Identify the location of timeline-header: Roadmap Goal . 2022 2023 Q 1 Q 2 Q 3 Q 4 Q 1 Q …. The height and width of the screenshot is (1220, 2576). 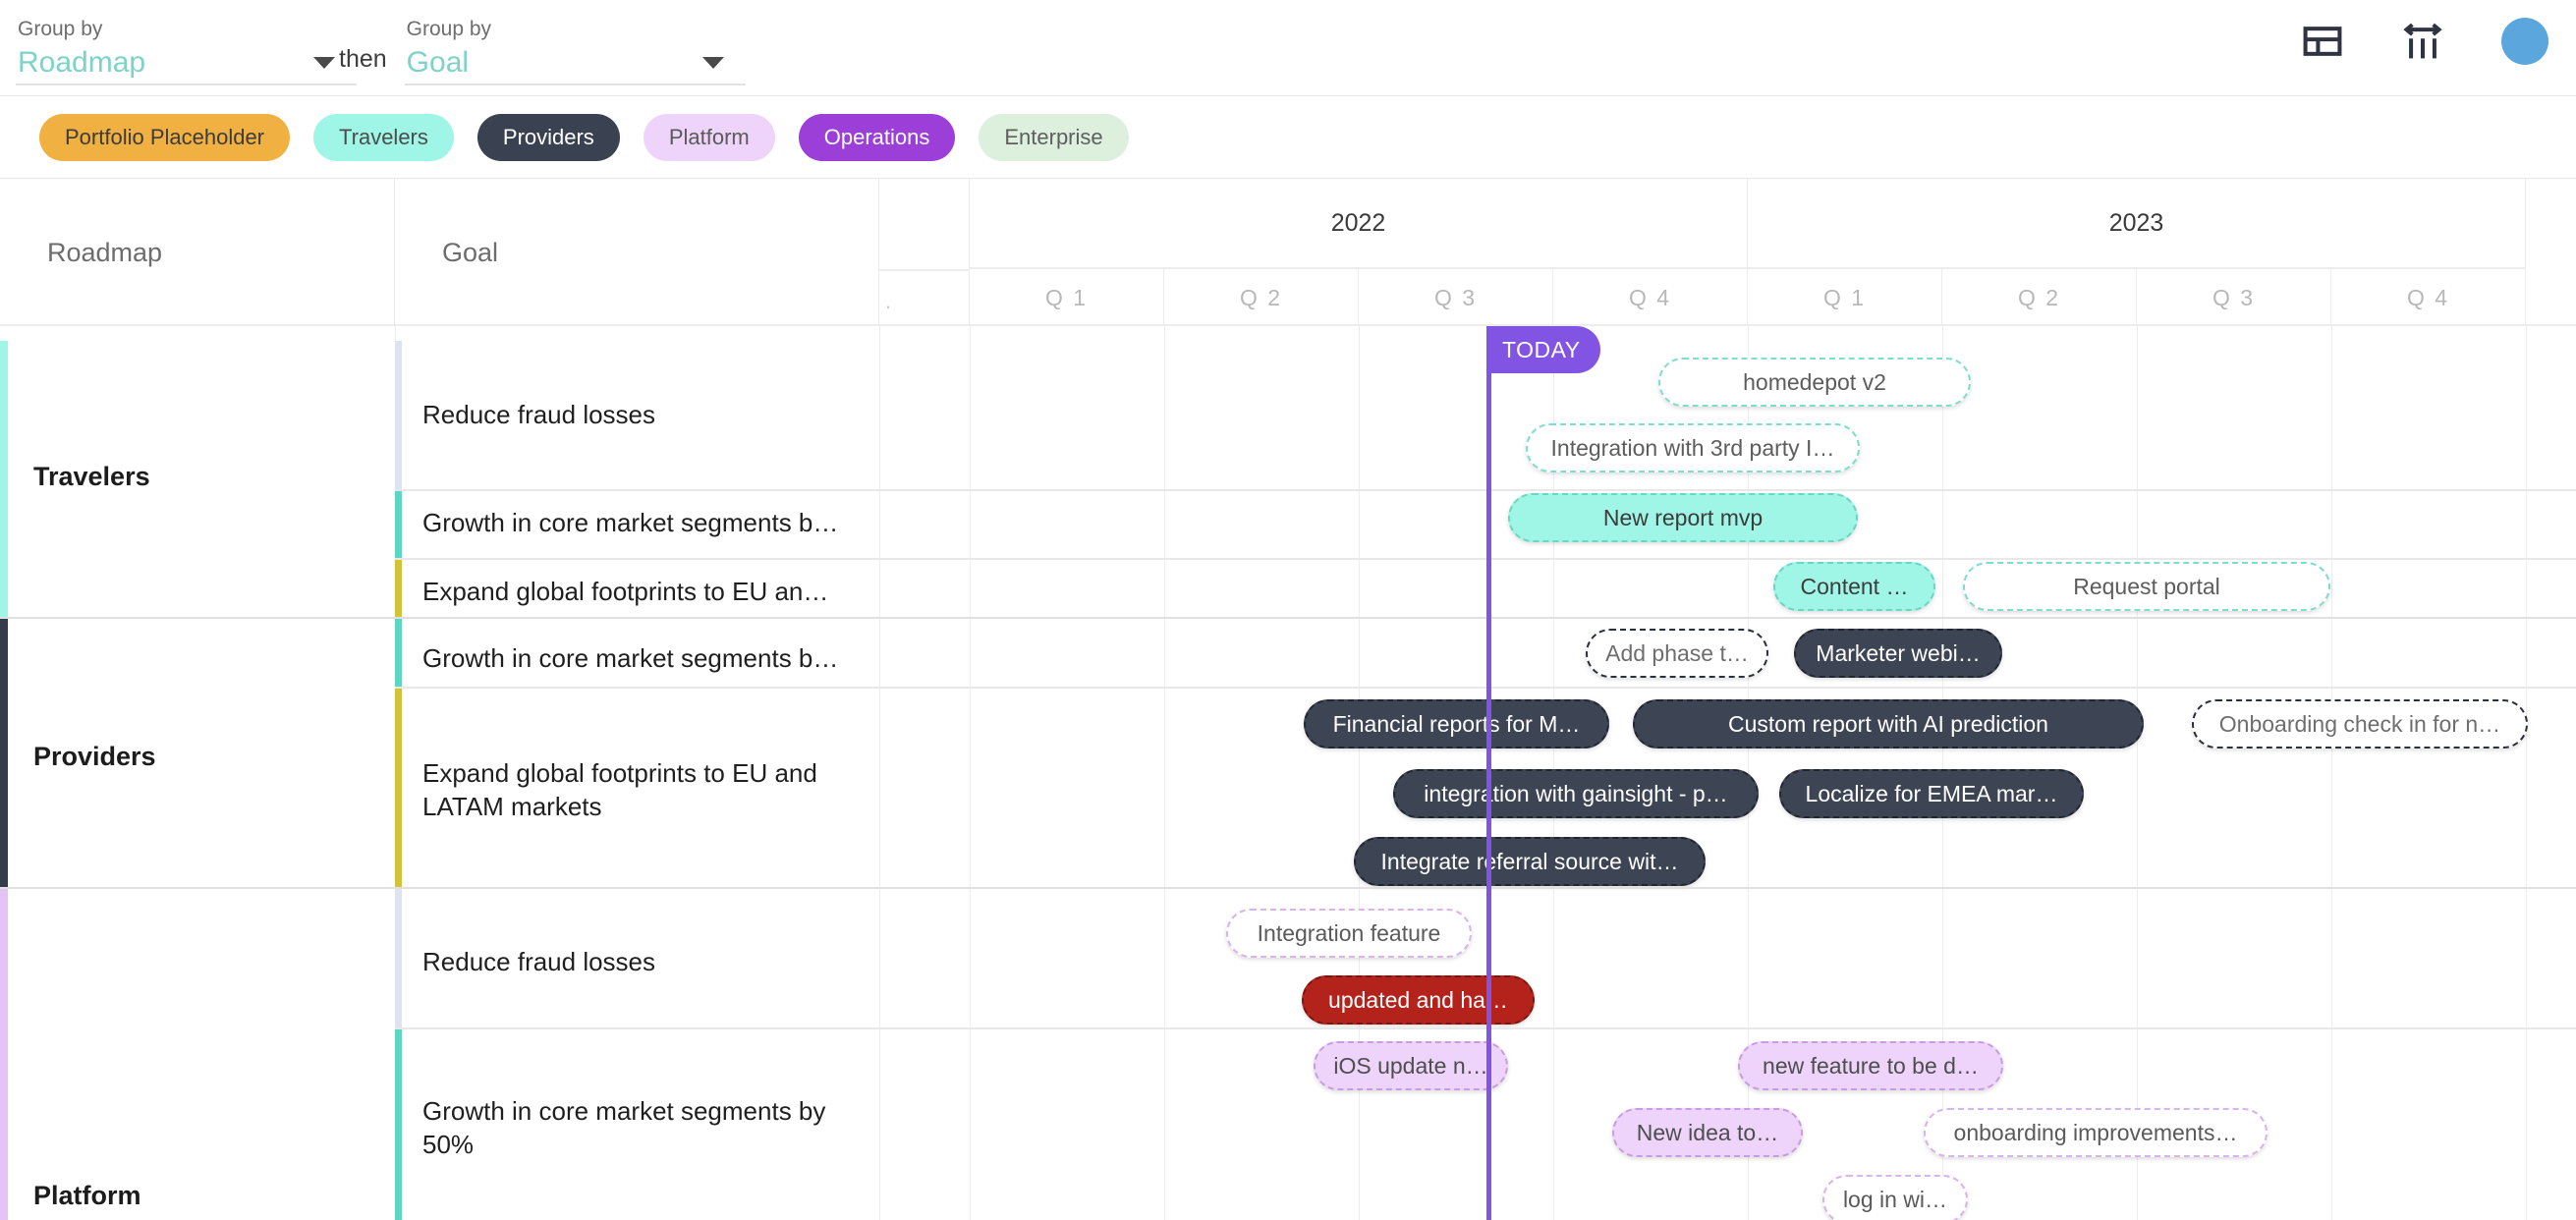
(1288, 252).